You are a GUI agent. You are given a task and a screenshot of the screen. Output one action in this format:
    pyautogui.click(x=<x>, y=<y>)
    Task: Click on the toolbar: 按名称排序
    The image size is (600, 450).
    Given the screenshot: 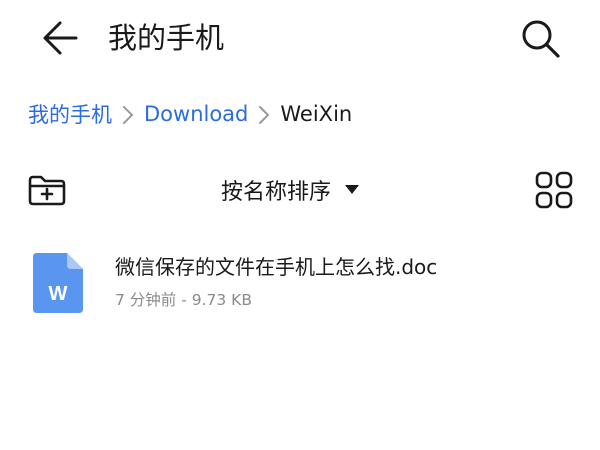 What is the action you would take?
    pyautogui.click(x=300, y=190)
    